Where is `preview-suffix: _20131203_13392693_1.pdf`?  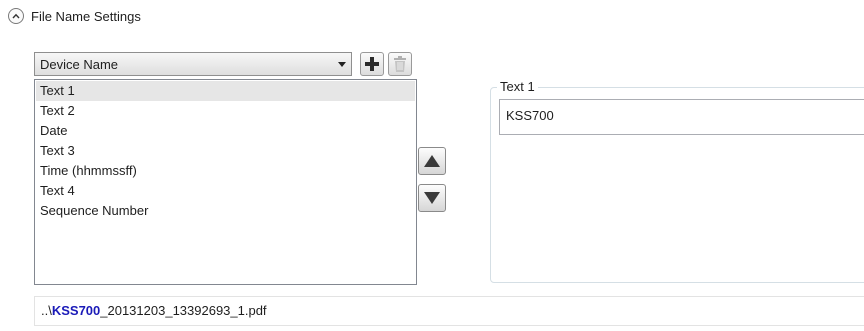 preview-suffix: _20131203_13392693_1.pdf is located at coordinates (183, 310).